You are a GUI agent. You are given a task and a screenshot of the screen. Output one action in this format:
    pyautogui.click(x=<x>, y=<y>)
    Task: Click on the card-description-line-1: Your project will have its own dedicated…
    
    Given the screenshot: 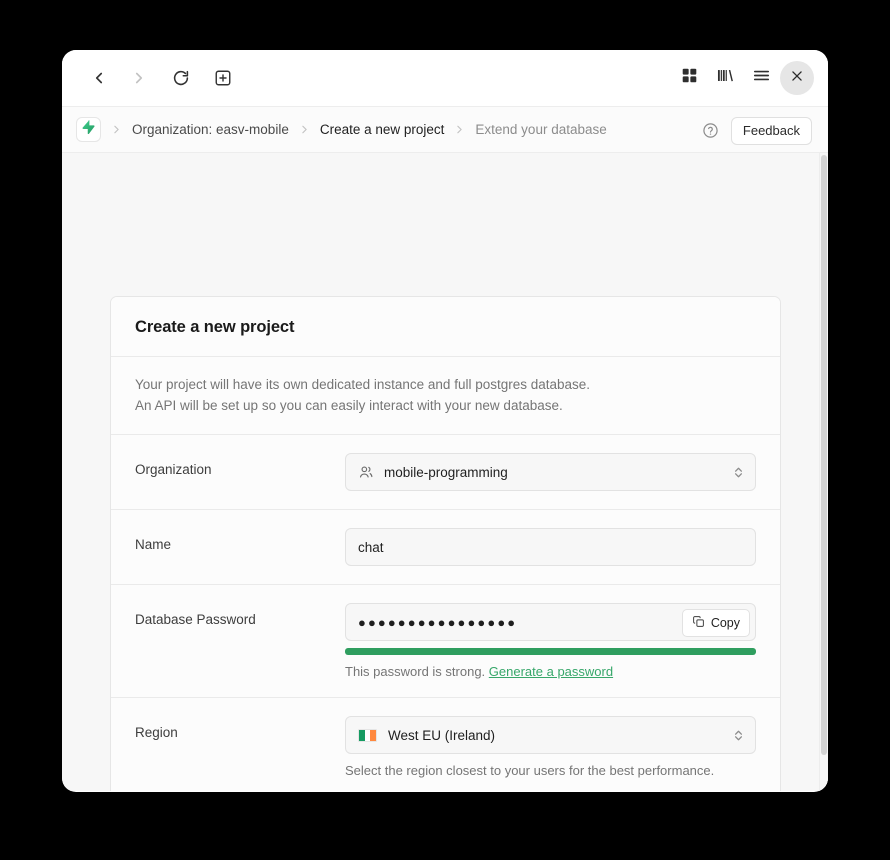 What is the action you would take?
    pyautogui.click(x=363, y=384)
    